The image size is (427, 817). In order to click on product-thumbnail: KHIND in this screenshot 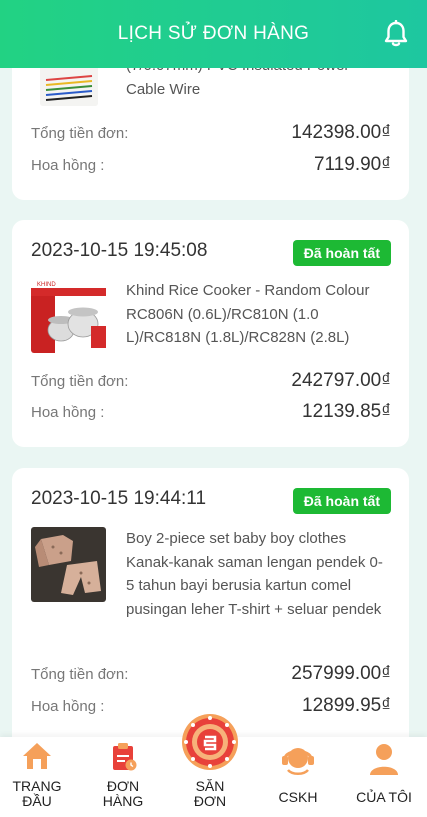, I will do `click(68, 315)`.